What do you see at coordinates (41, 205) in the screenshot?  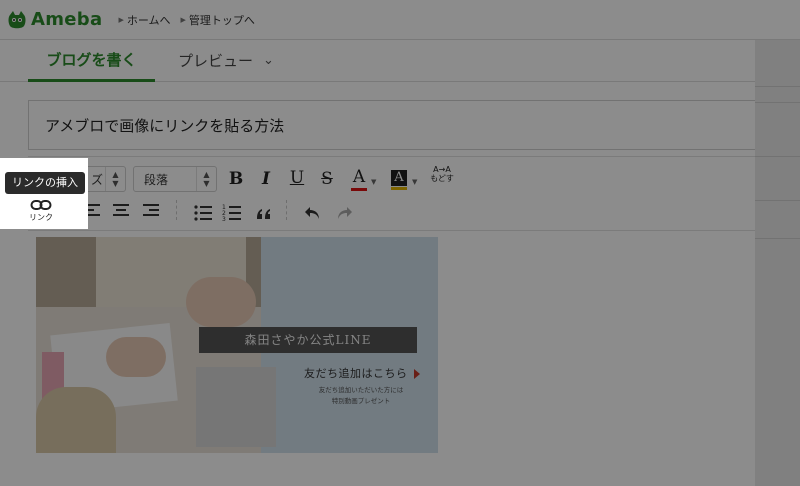 I see `link-icon` at bounding box center [41, 205].